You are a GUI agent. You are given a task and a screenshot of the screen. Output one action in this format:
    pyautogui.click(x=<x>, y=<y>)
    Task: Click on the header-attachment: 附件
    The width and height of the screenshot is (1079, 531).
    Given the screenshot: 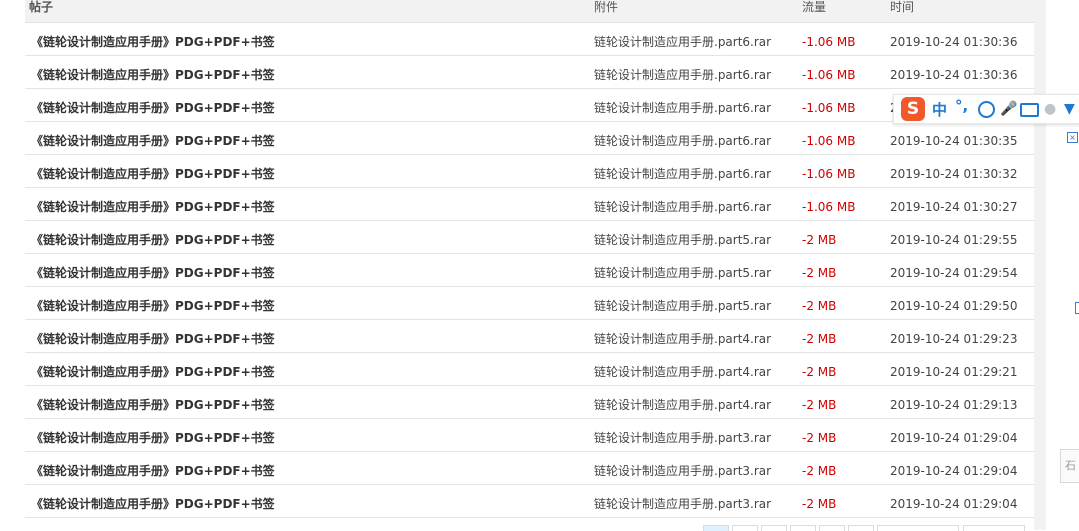 What is the action you would take?
    pyautogui.click(x=606, y=7)
    